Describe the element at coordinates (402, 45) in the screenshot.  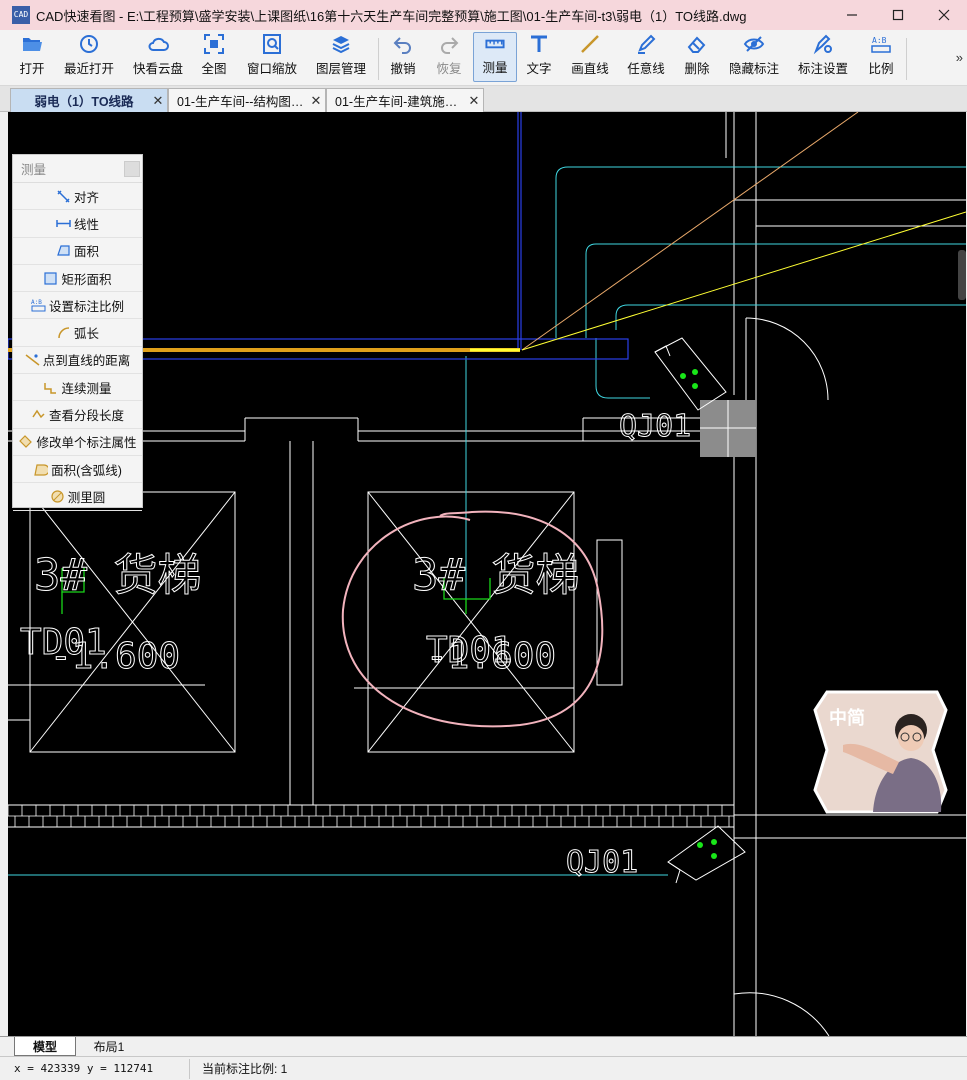
I see `undo-icon` at that location.